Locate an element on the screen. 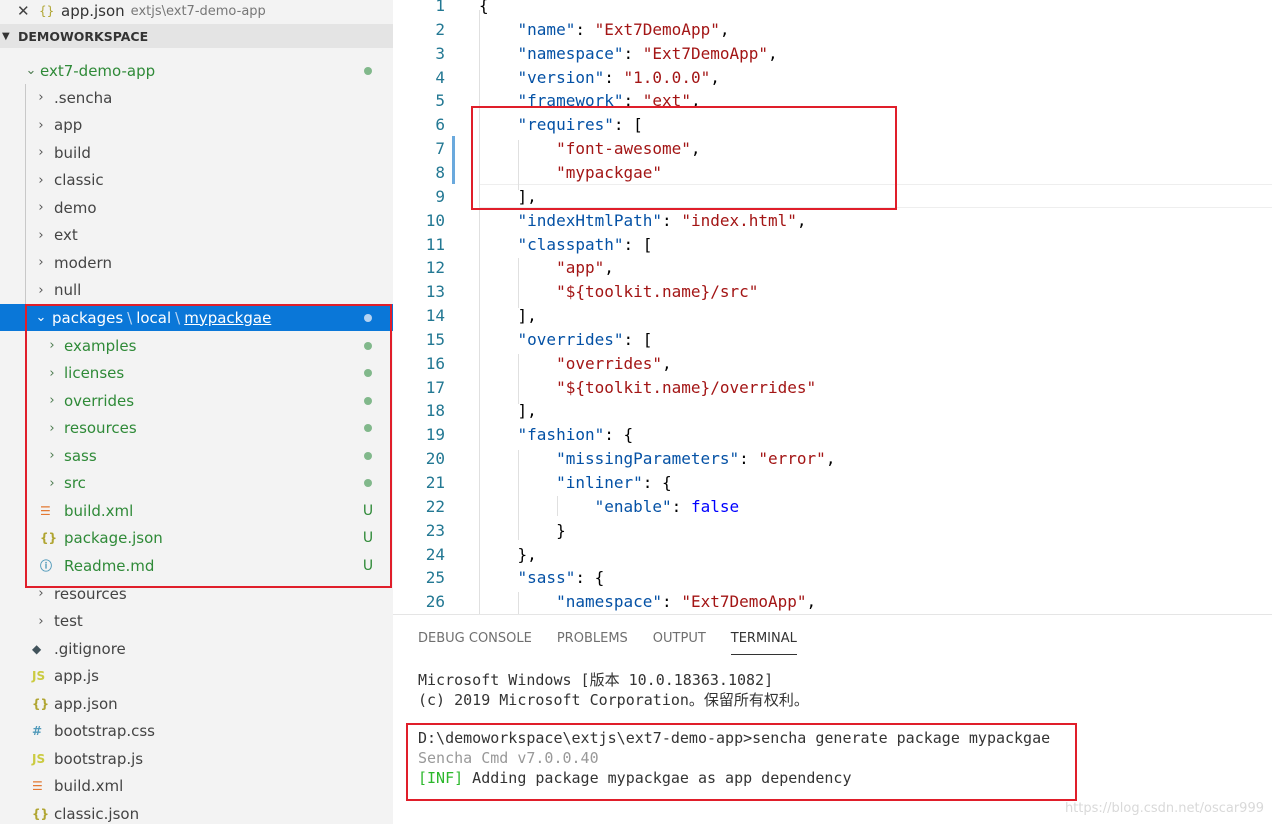 The image size is (1272, 824). tab-terminal: TERMINAL is located at coordinates (763, 643).